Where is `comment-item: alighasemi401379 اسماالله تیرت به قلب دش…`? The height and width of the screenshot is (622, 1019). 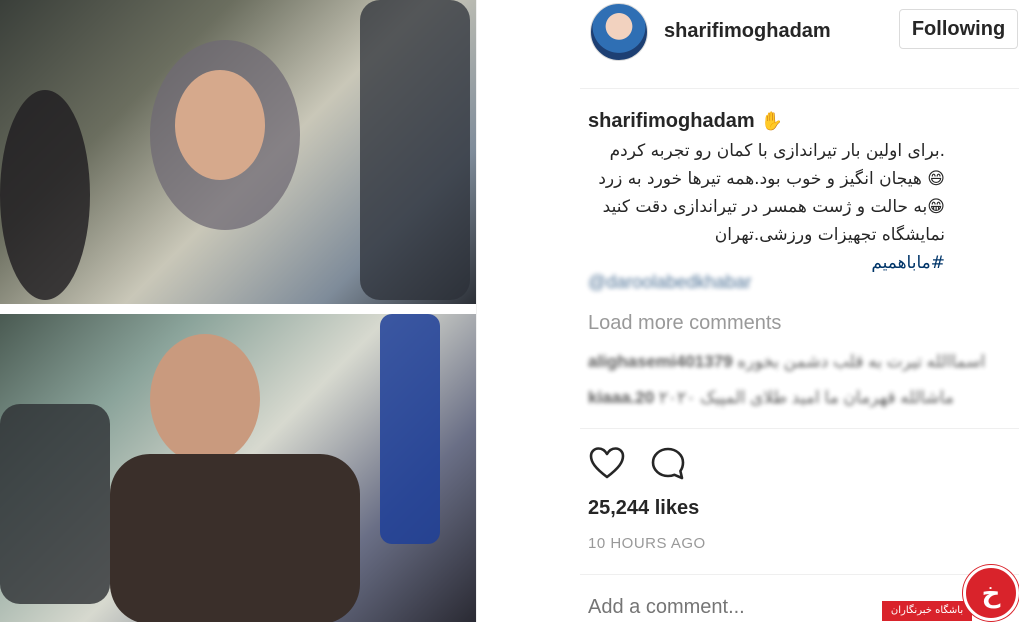
comment-item: alighasemi401379 اسماالله تیرت به قلب دش… is located at coordinates (798, 362).